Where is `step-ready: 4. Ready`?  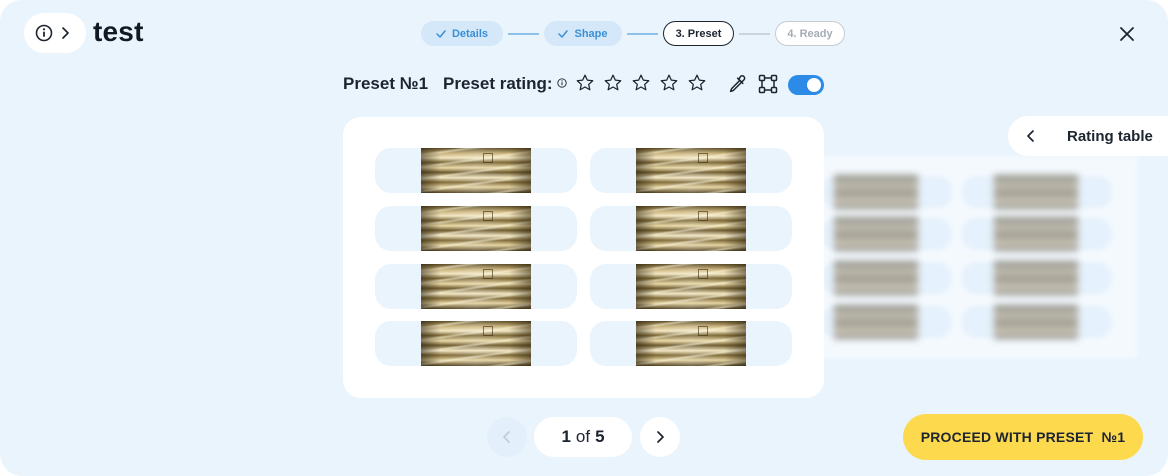 step-ready: 4. Ready is located at coordinates (810, 33).